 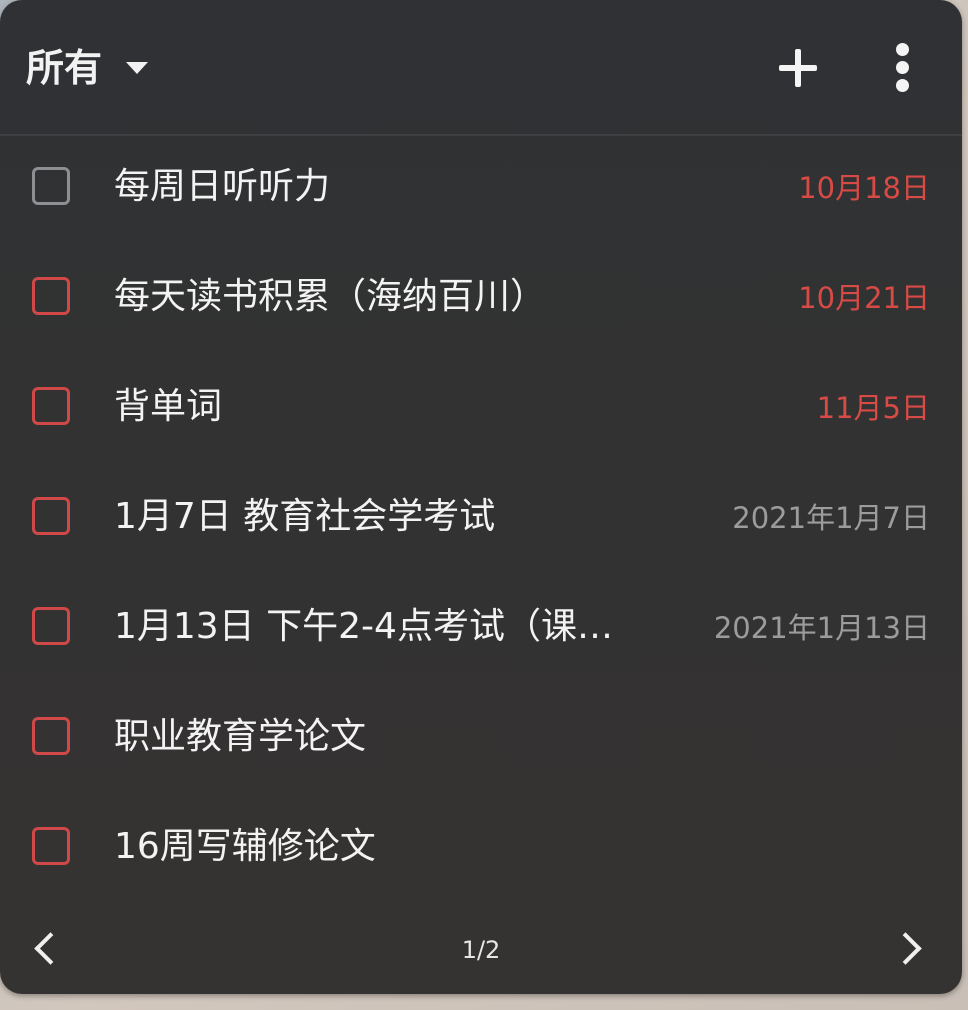 I want to click on task-title: 职业教育学论文, so click(x=240, y=736).